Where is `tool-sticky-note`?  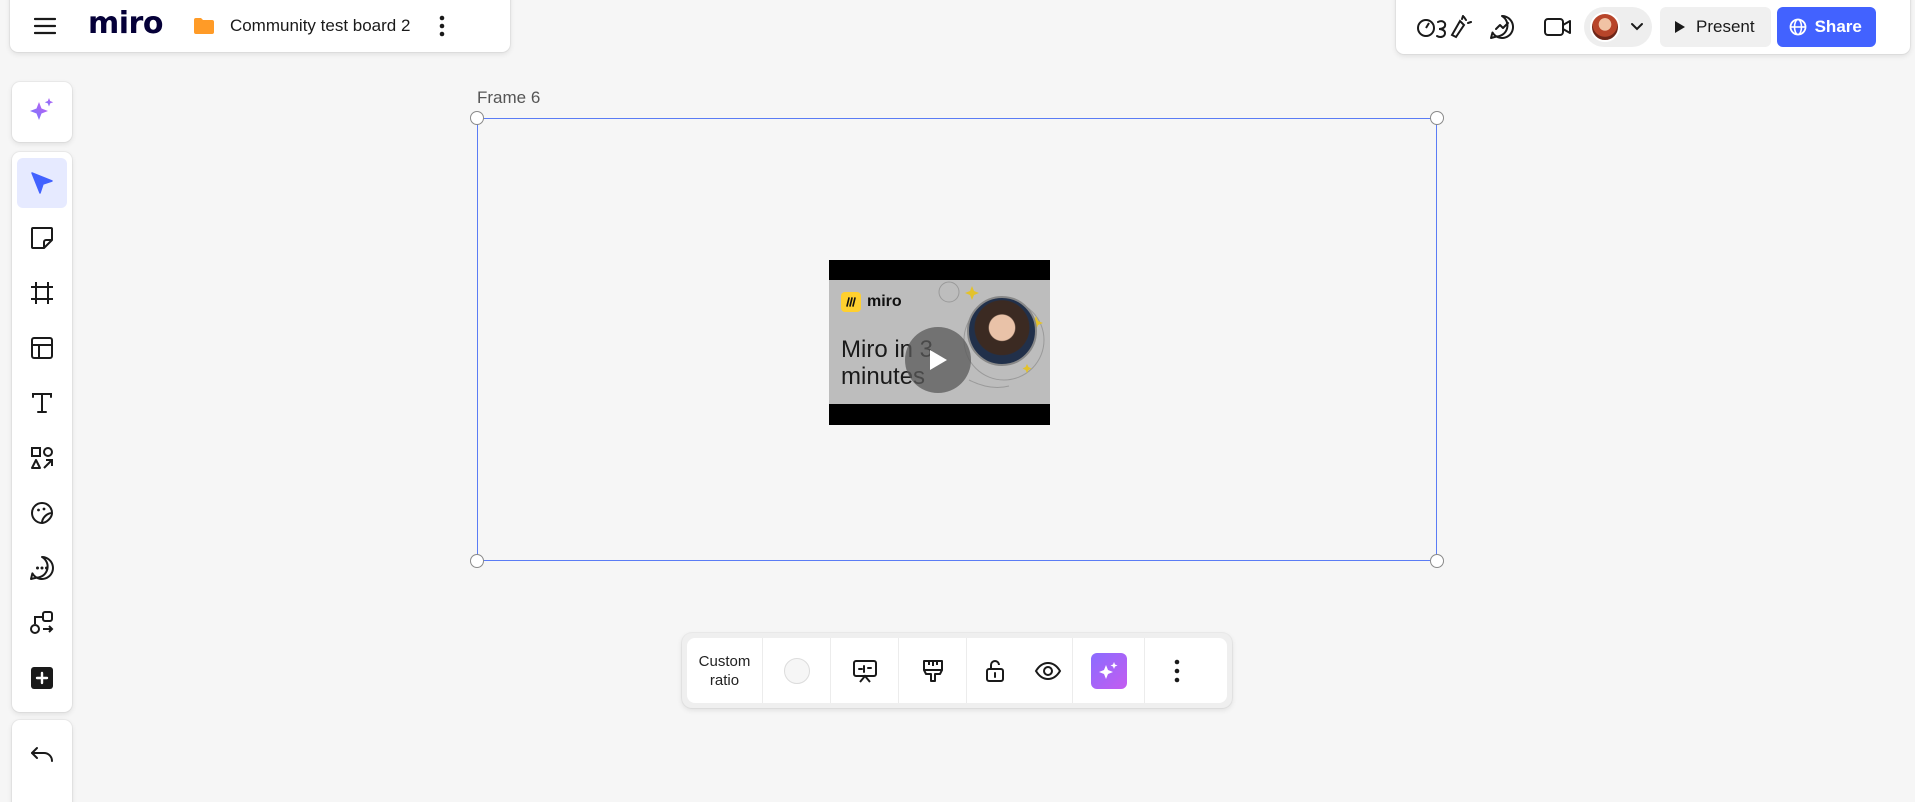
tool-sticky-note is located at coordinates (42, 238).